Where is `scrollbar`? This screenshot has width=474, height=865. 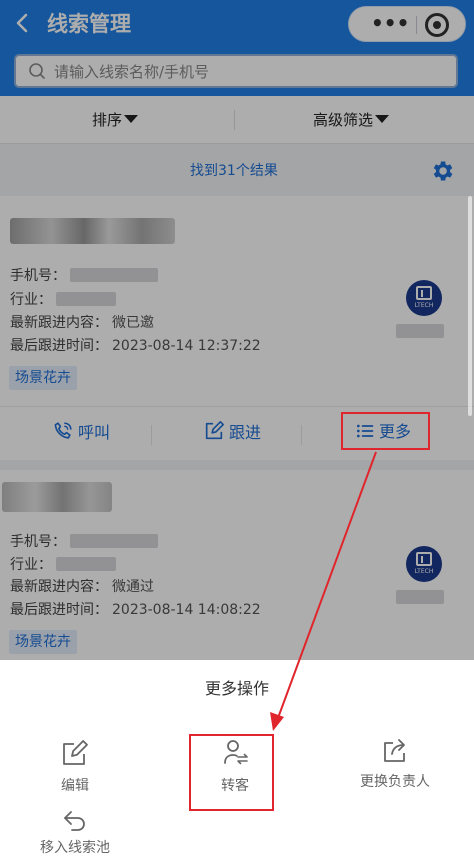 scrollbar is located at coordinates (470, 306).